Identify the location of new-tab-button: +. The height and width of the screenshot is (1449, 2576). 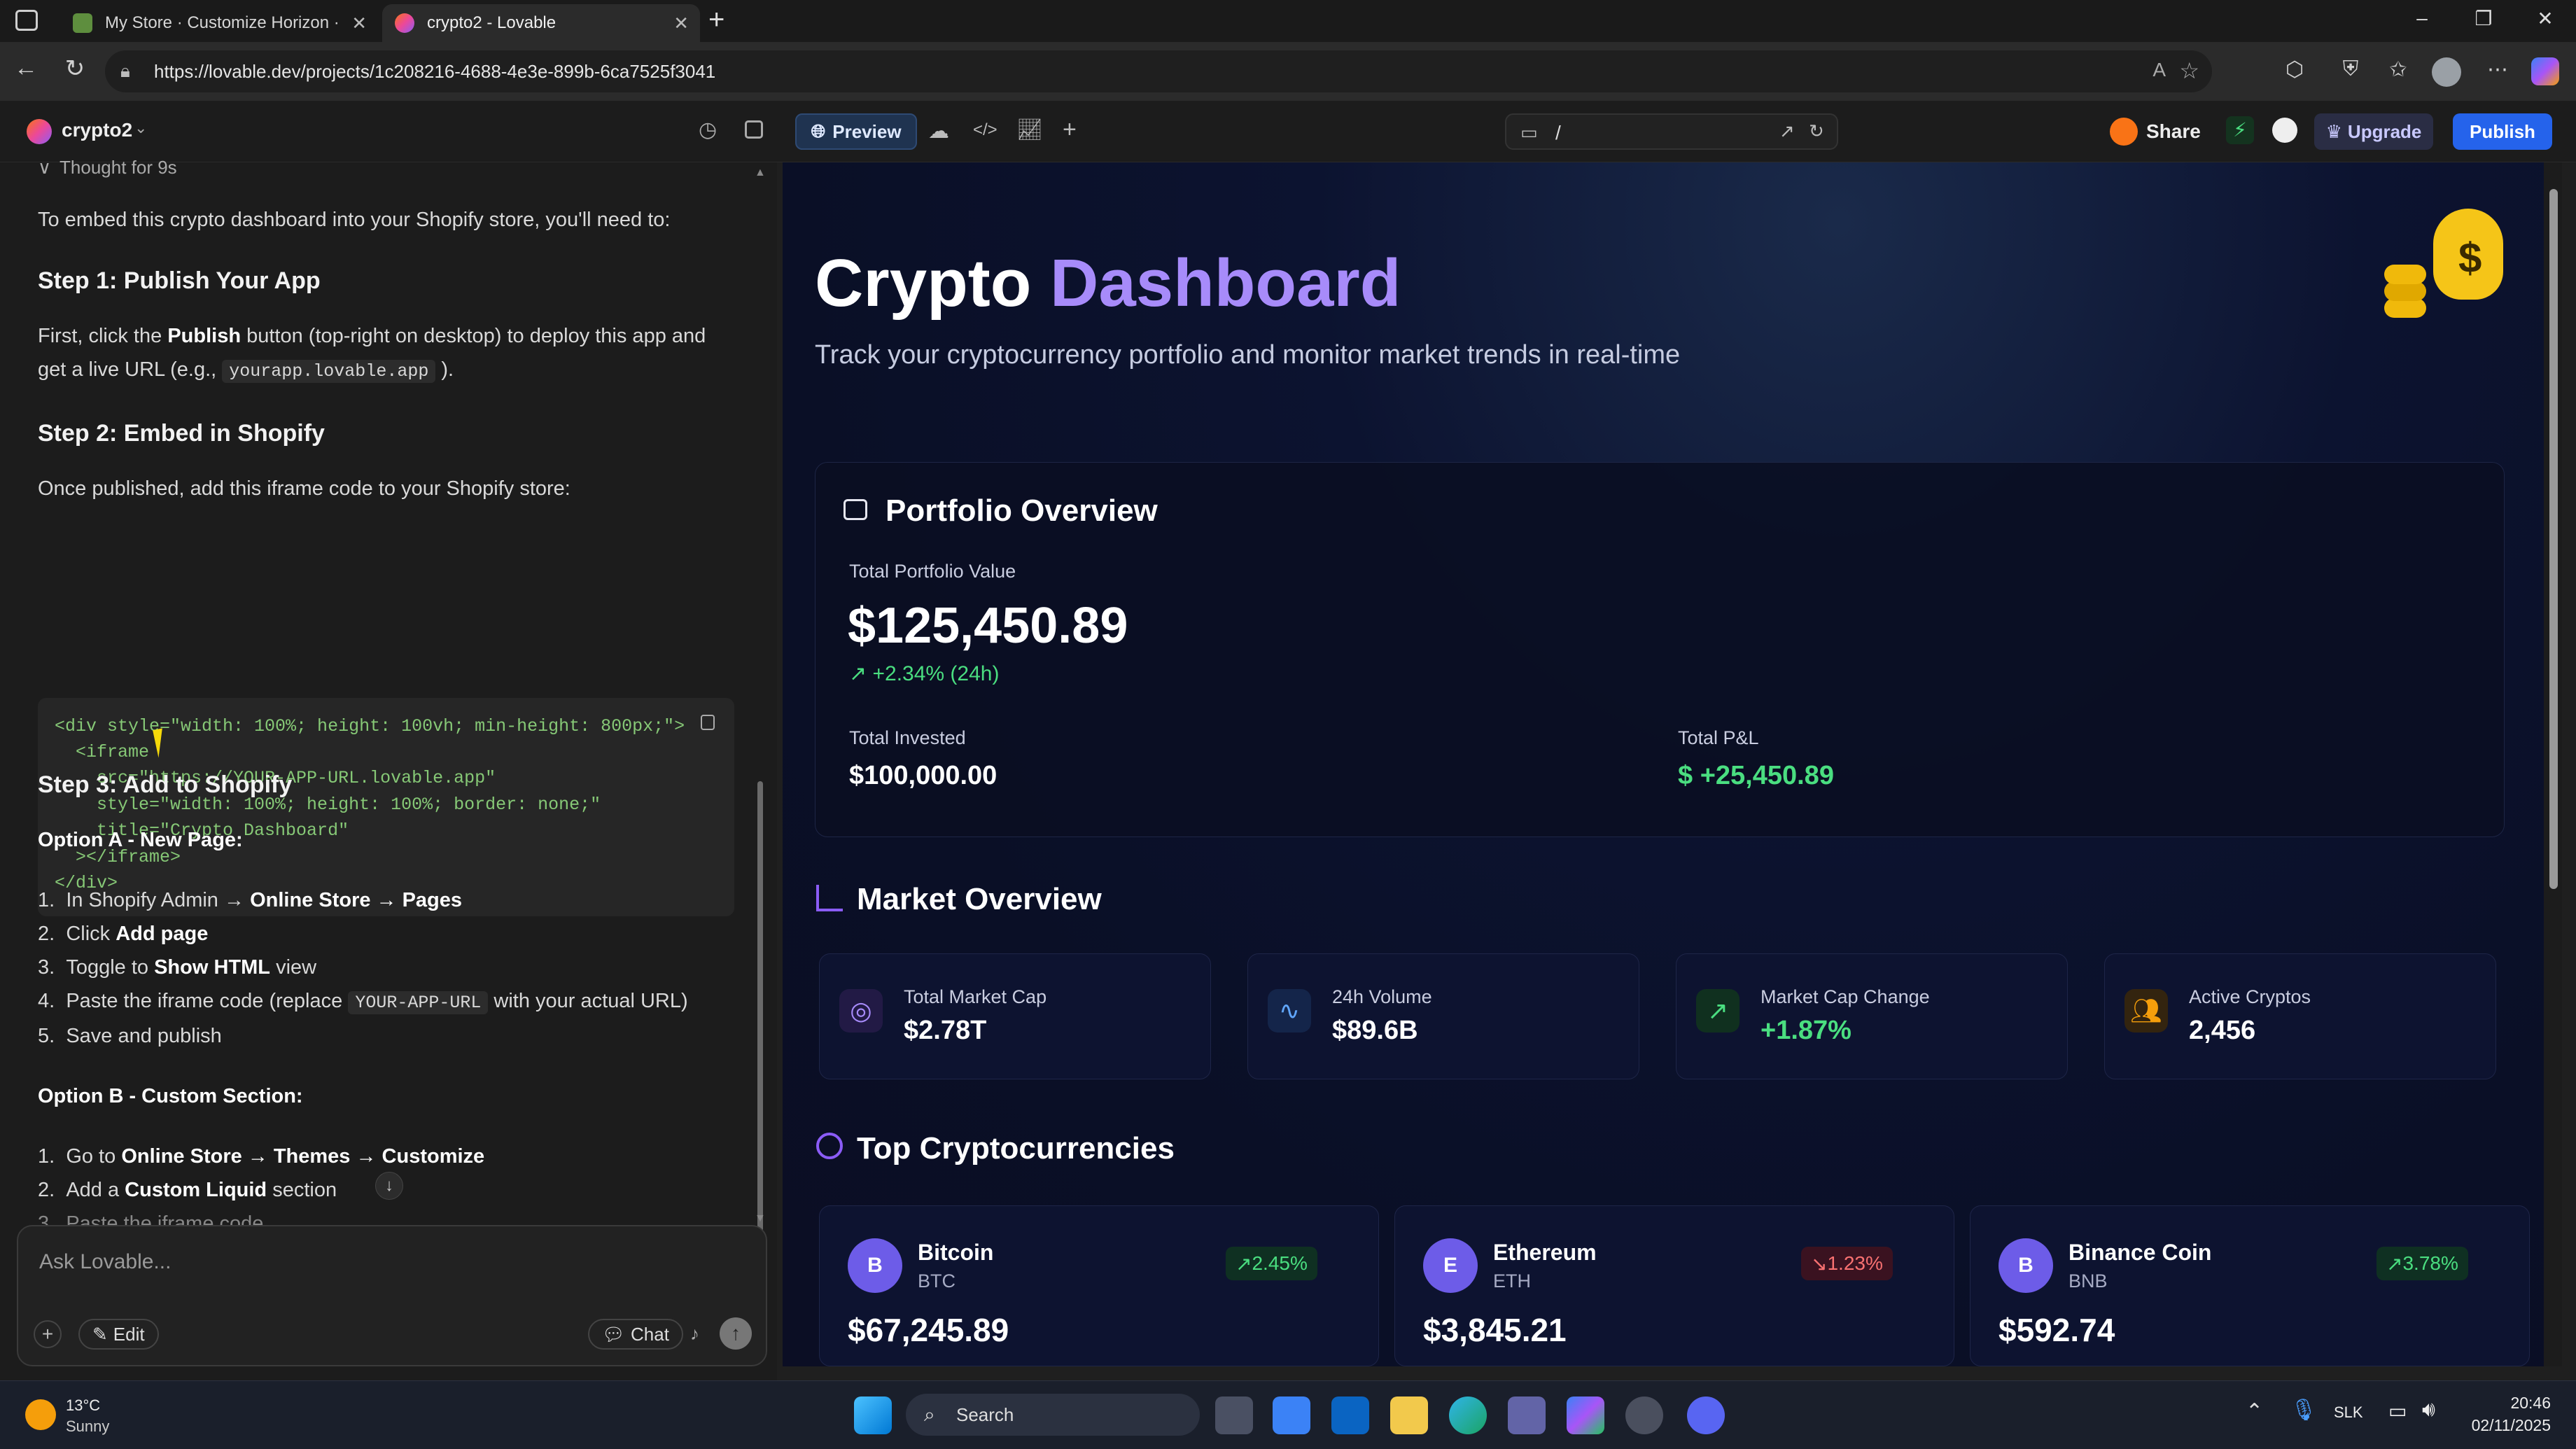
(716, 20).